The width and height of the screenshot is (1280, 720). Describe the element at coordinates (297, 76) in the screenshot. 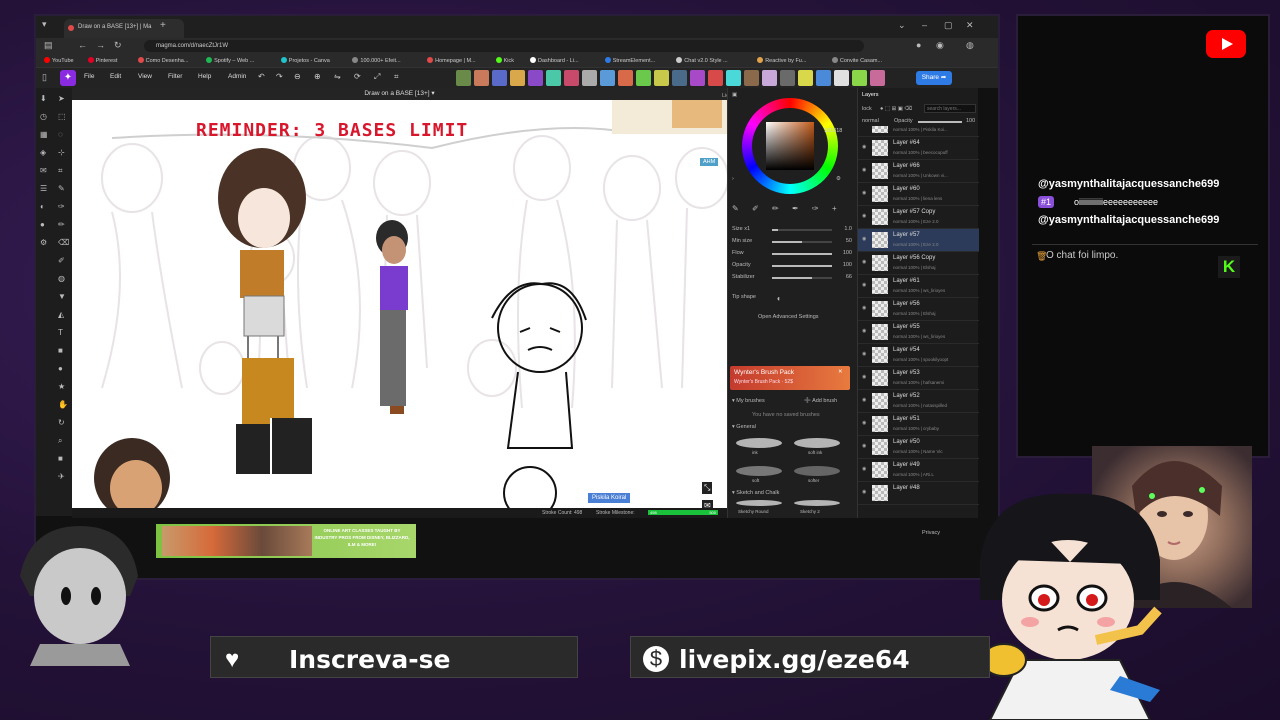

I see `zoom-out-icon: ⊖` at that location.